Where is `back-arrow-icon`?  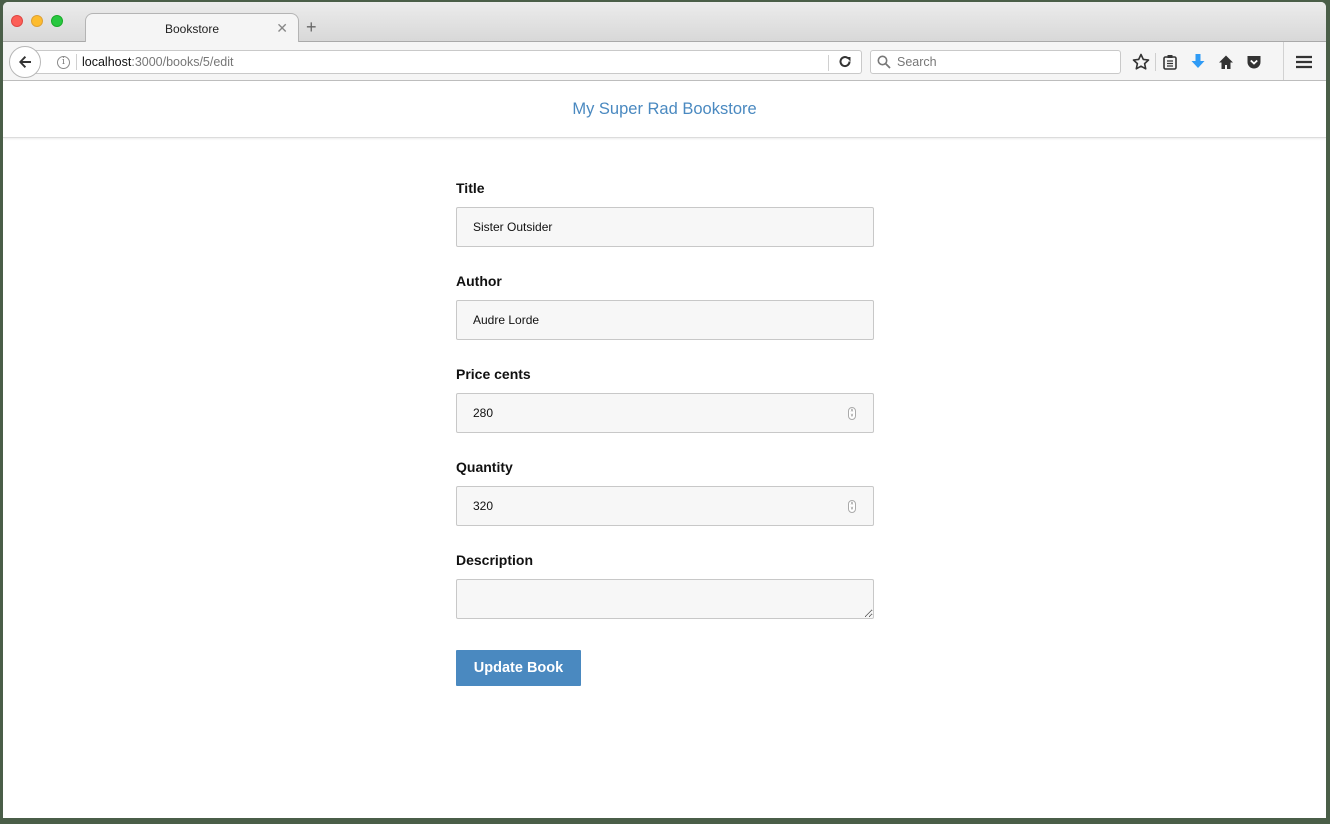 back-arrow-icon is located at coordinates (25, 62).